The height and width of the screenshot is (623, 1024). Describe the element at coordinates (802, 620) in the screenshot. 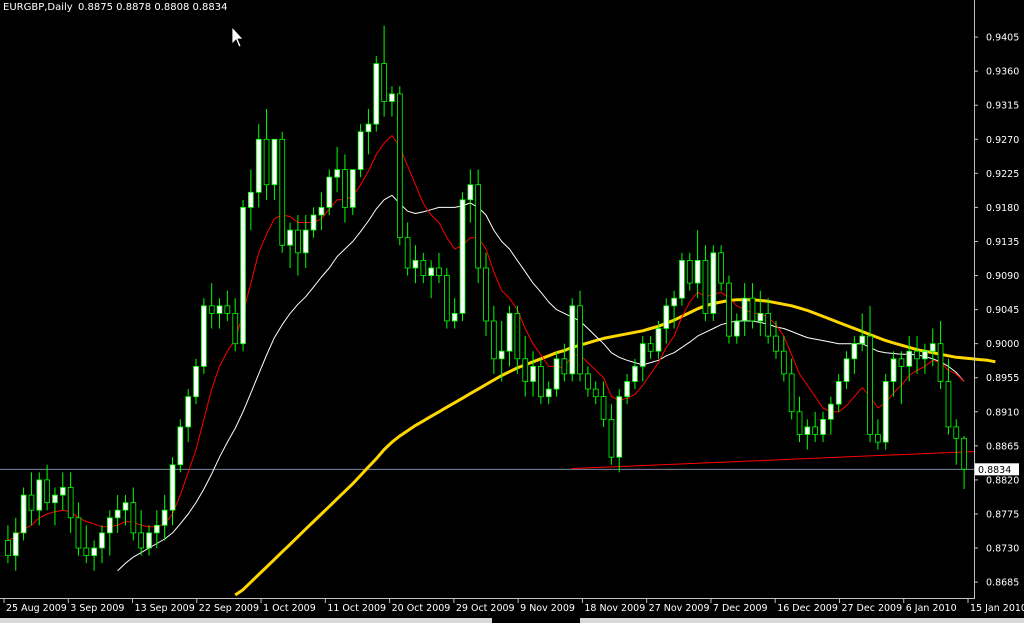

I see `tab-segment-right` at that location.